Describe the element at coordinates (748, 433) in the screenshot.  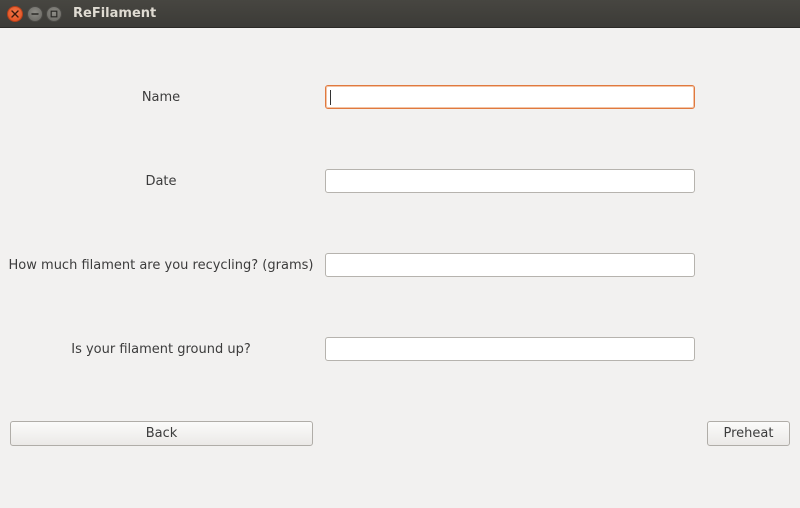
I see `preheat-button: Preheat` at that location.